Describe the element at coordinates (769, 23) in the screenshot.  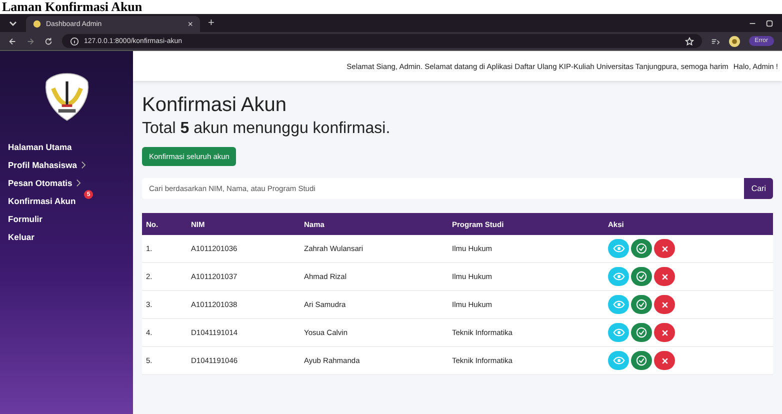
I see `maximize-icon` at that location.